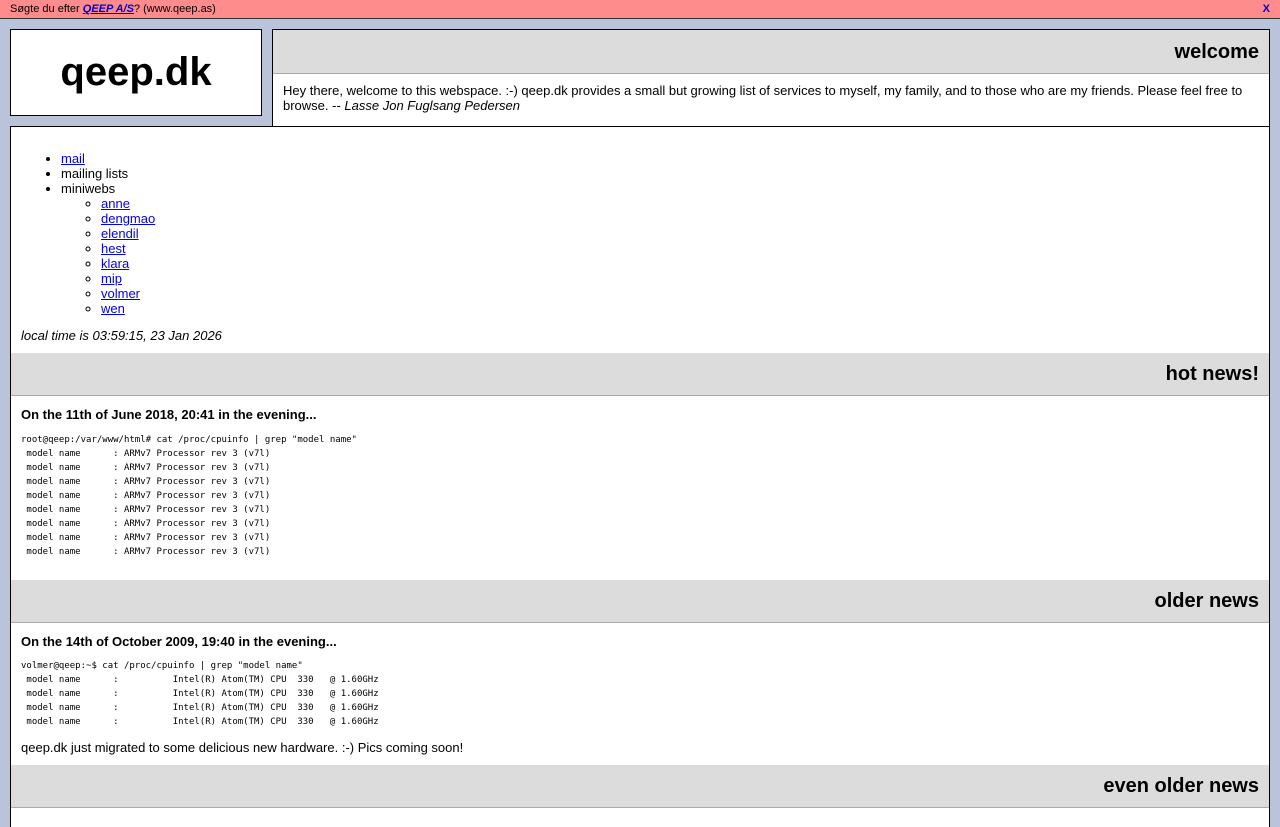  I want to click on banner-close-button: X, so click(1266, 9).